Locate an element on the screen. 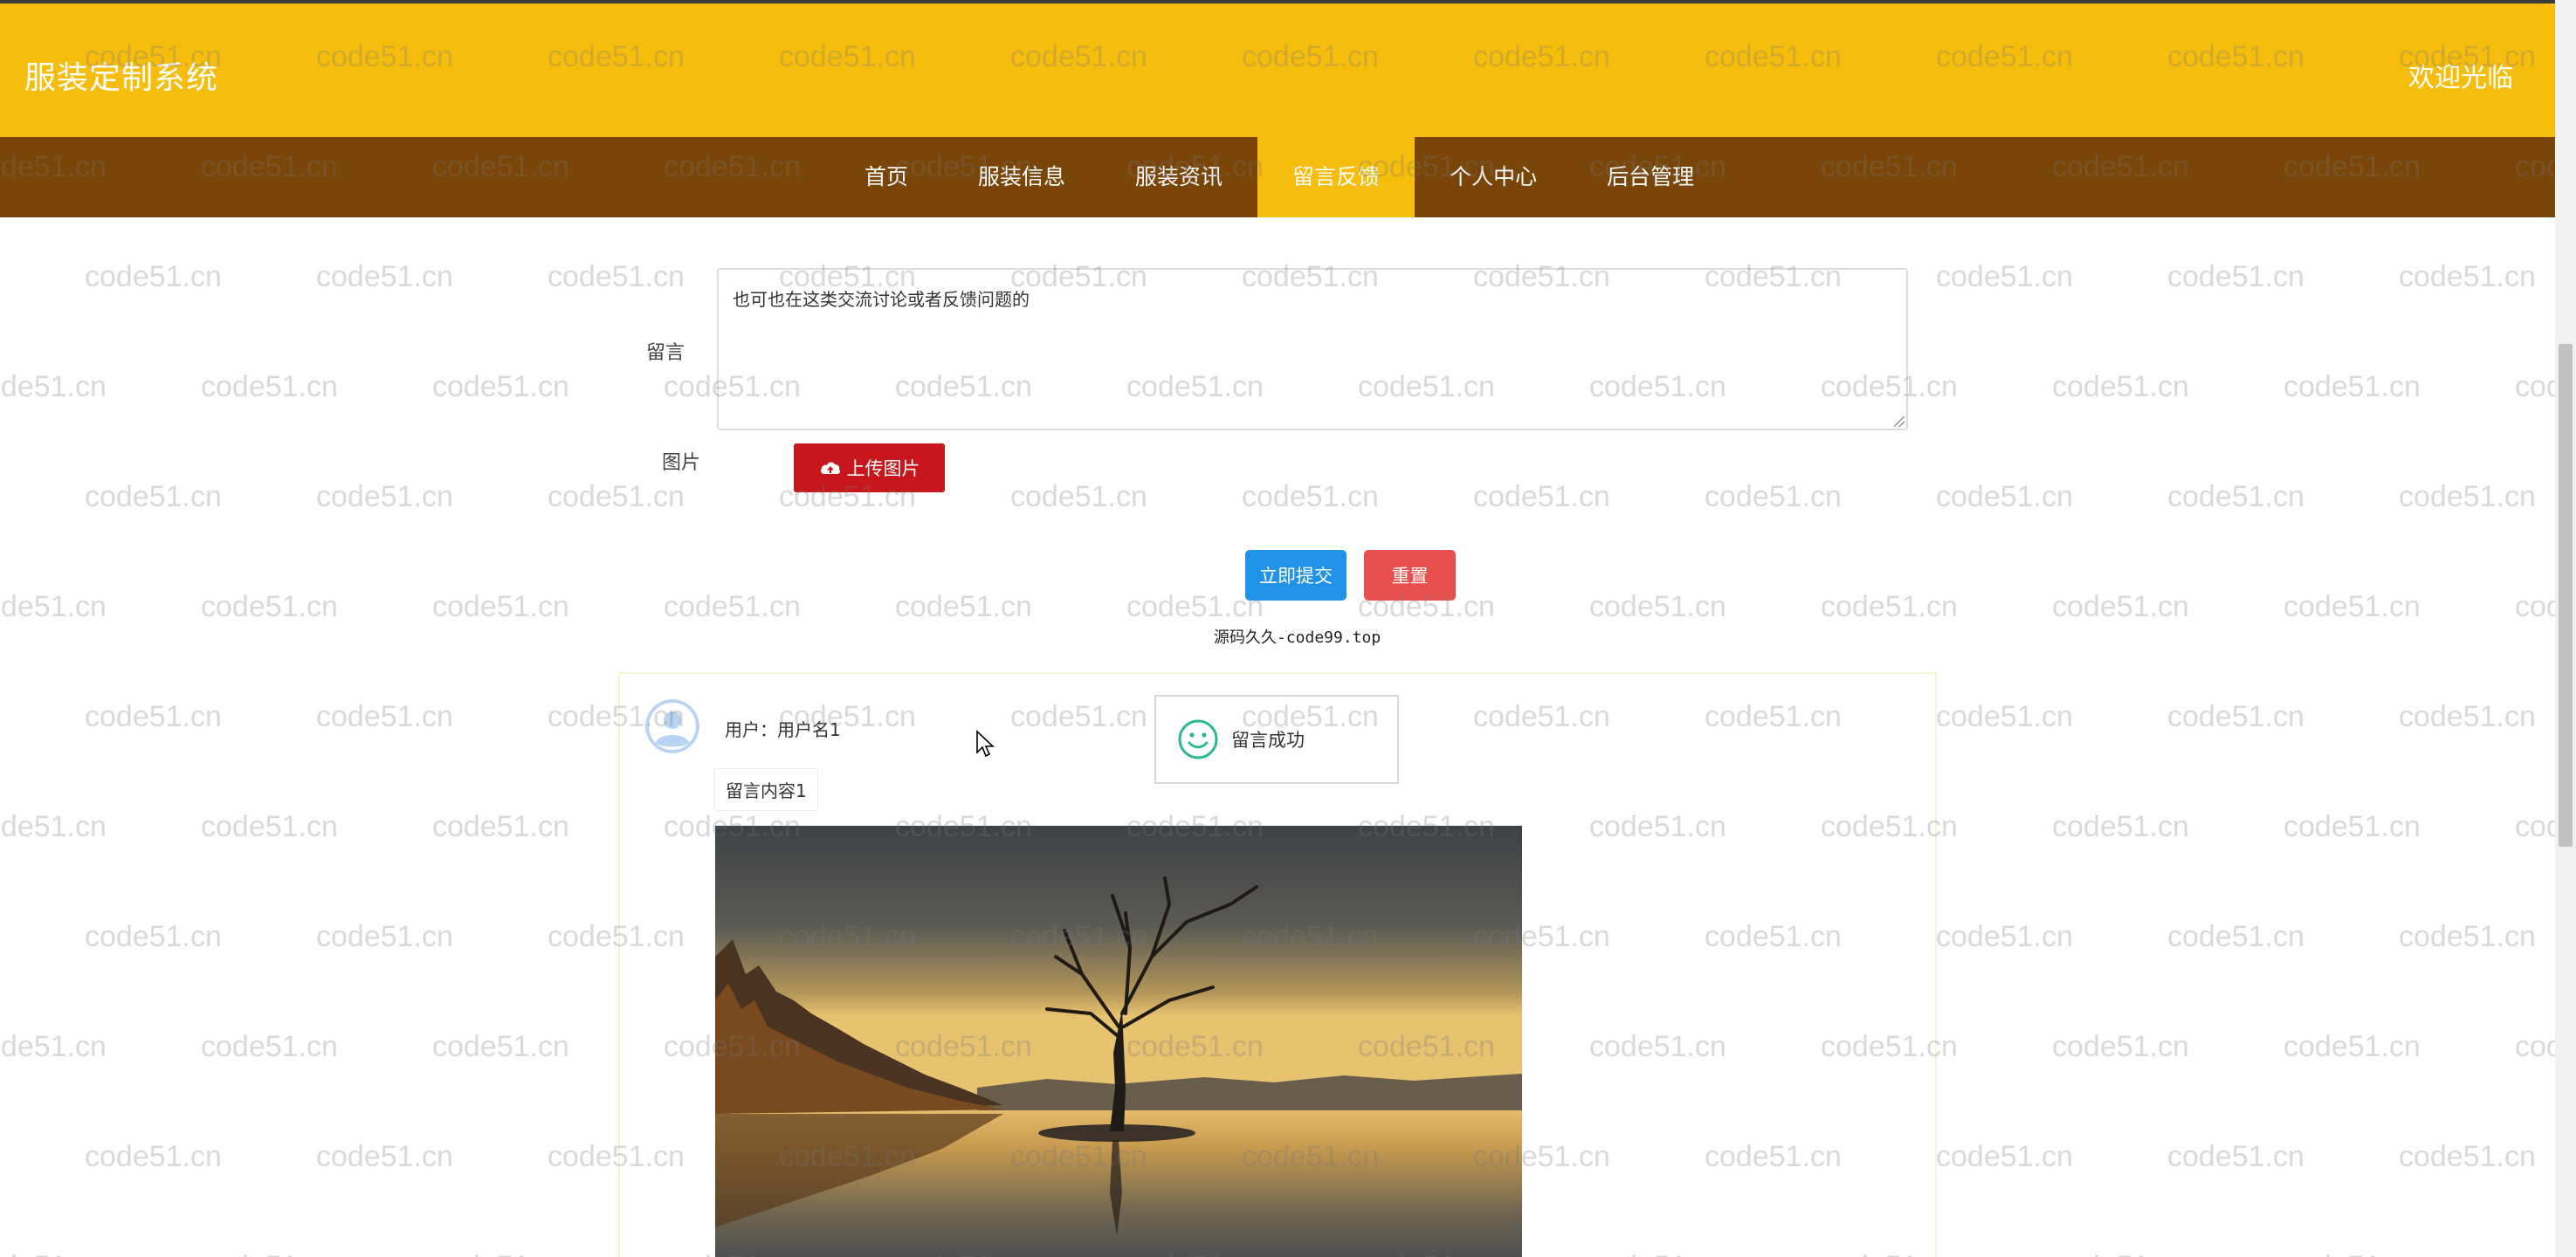 The image size is (2576, 1257). welcome-text: 欢迎光临 is located at coordinates (2460, 78).